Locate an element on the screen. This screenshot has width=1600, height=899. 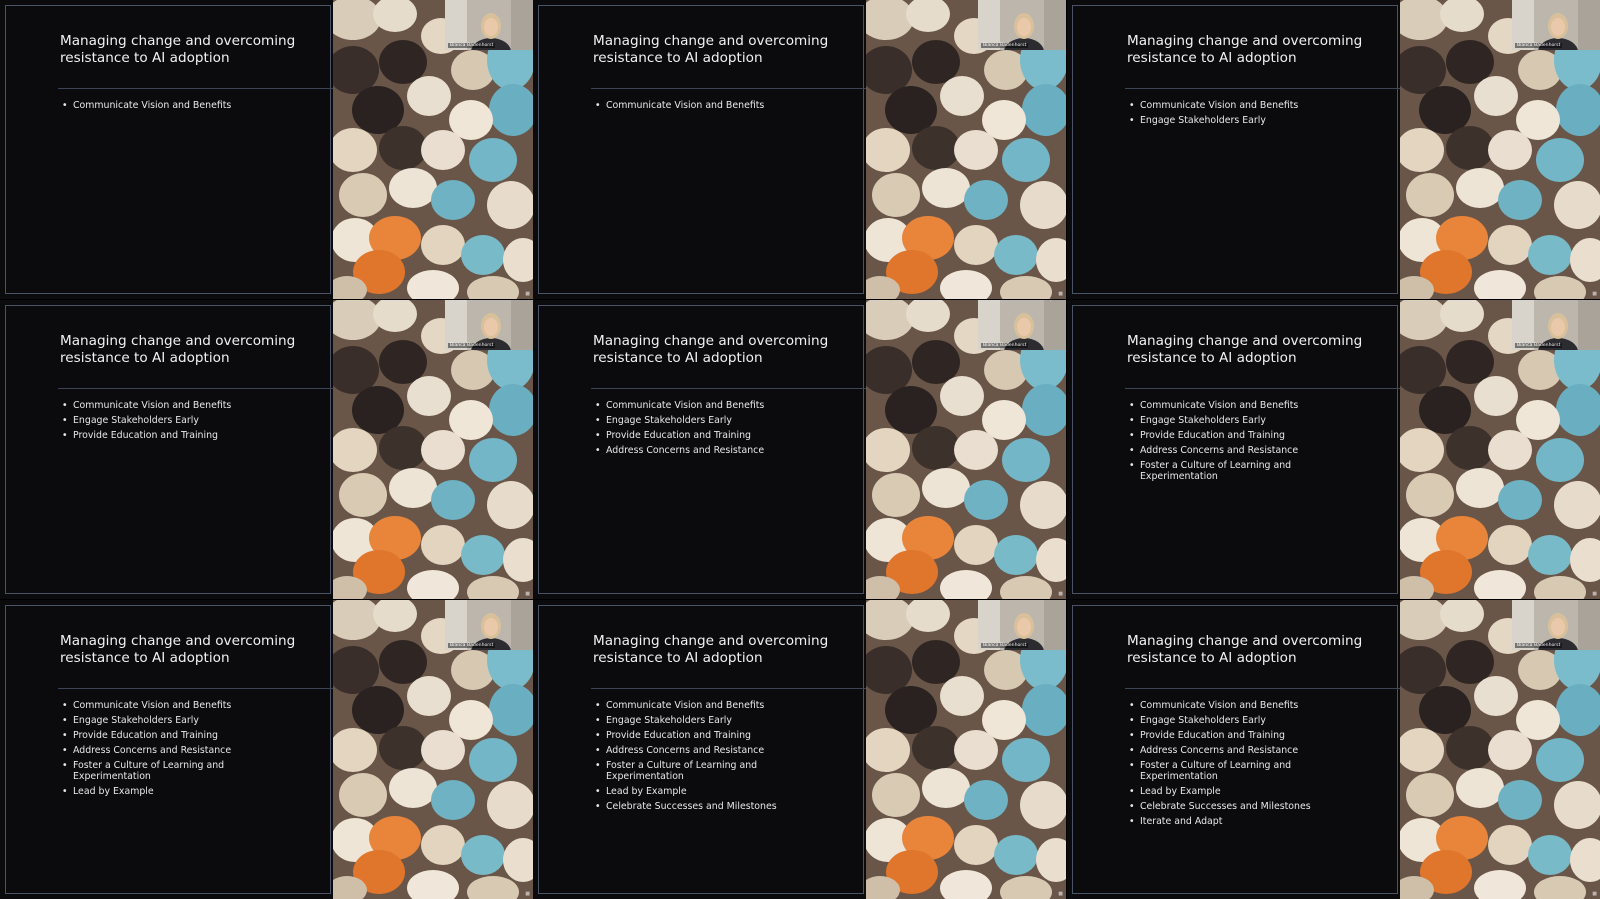
bullet-item: Iterate and Adapt is located at coordinates (1227, 822).